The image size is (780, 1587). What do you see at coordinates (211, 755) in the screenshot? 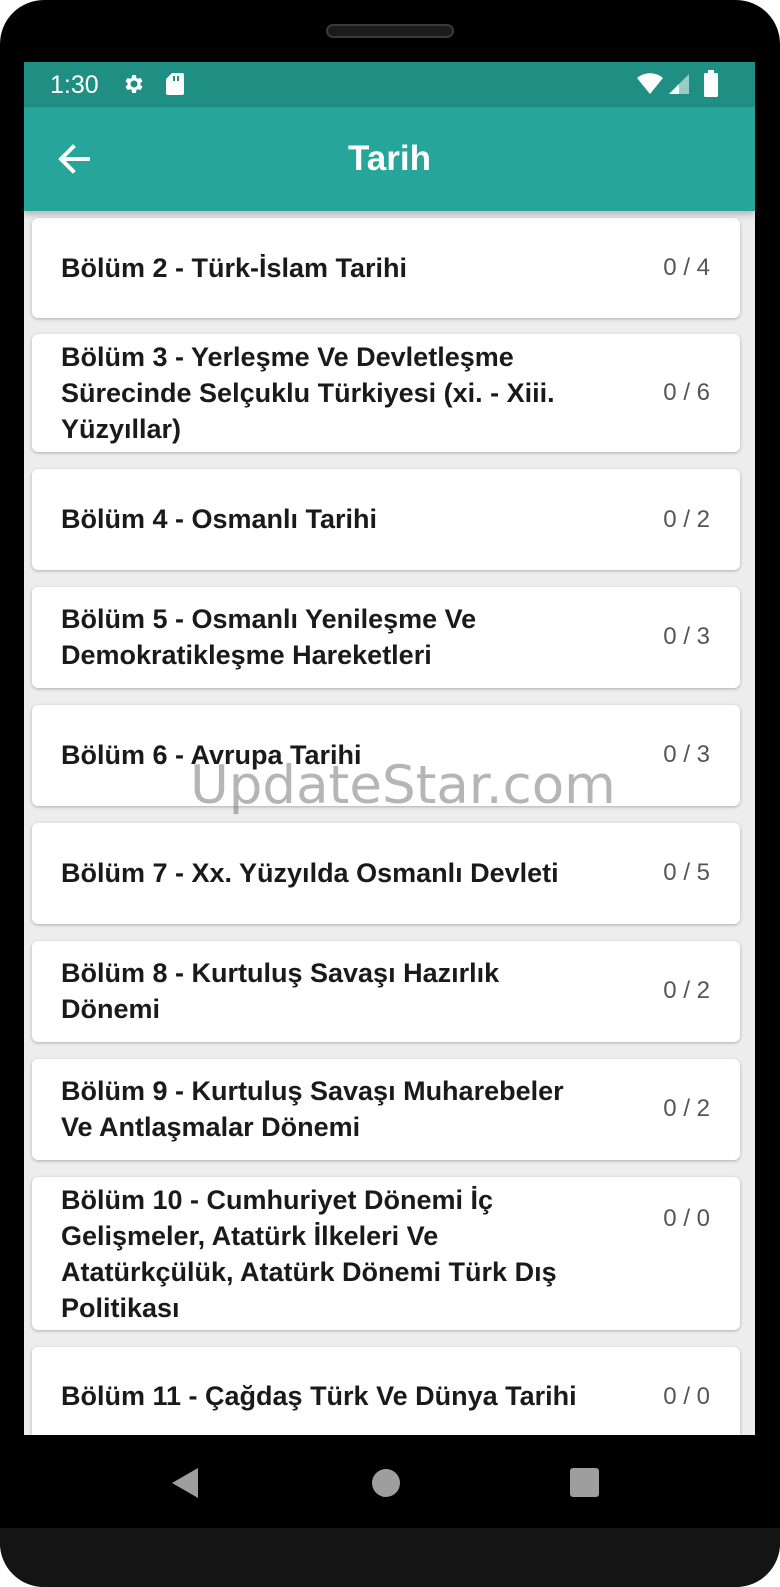
I see `chapter-title: Bölüm 6 - Avrupa Tarihi` at bounding box center [211, 755].